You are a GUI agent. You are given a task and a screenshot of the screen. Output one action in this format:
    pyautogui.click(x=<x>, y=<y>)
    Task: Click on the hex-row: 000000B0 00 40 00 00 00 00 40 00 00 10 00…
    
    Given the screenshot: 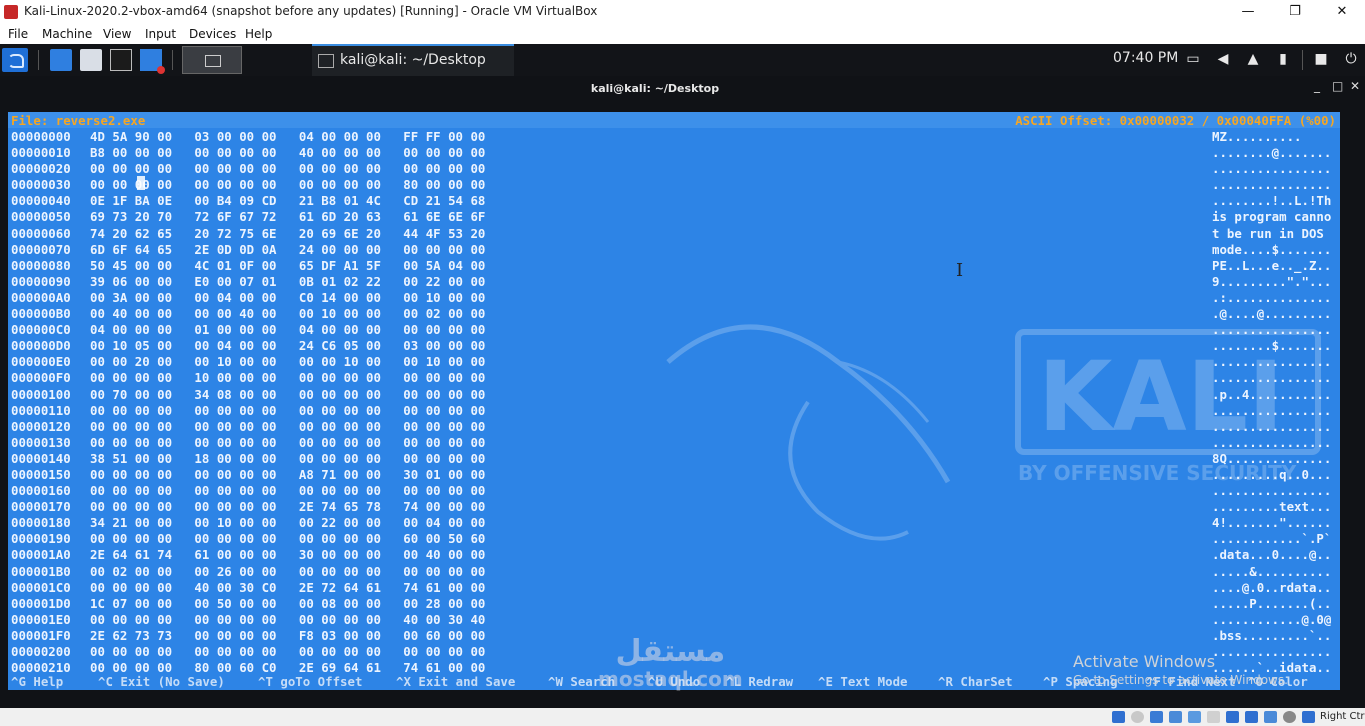 What is the action you would take?
    pyautogui.click(x=674, y=314)
    